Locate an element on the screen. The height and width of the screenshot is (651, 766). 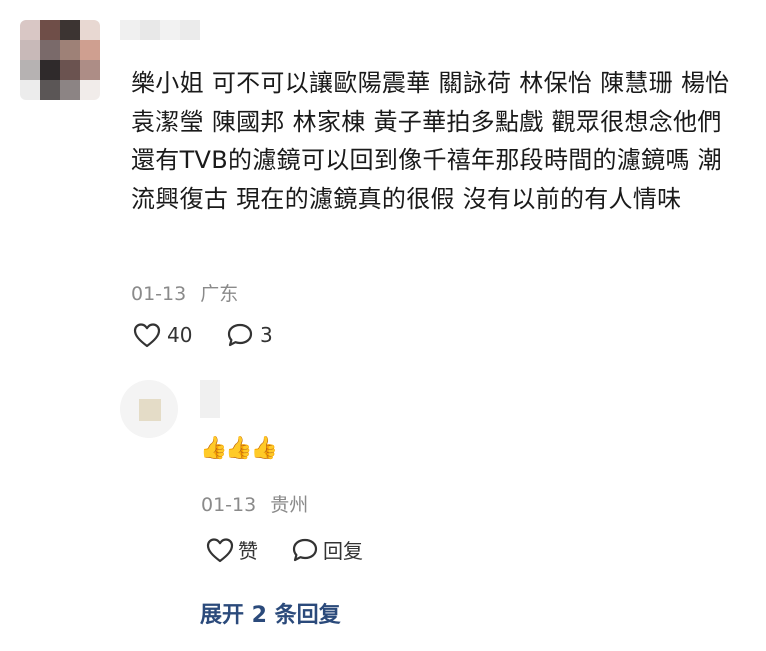
reply-reply-button: 回复 is located at coordinates (327, 549).